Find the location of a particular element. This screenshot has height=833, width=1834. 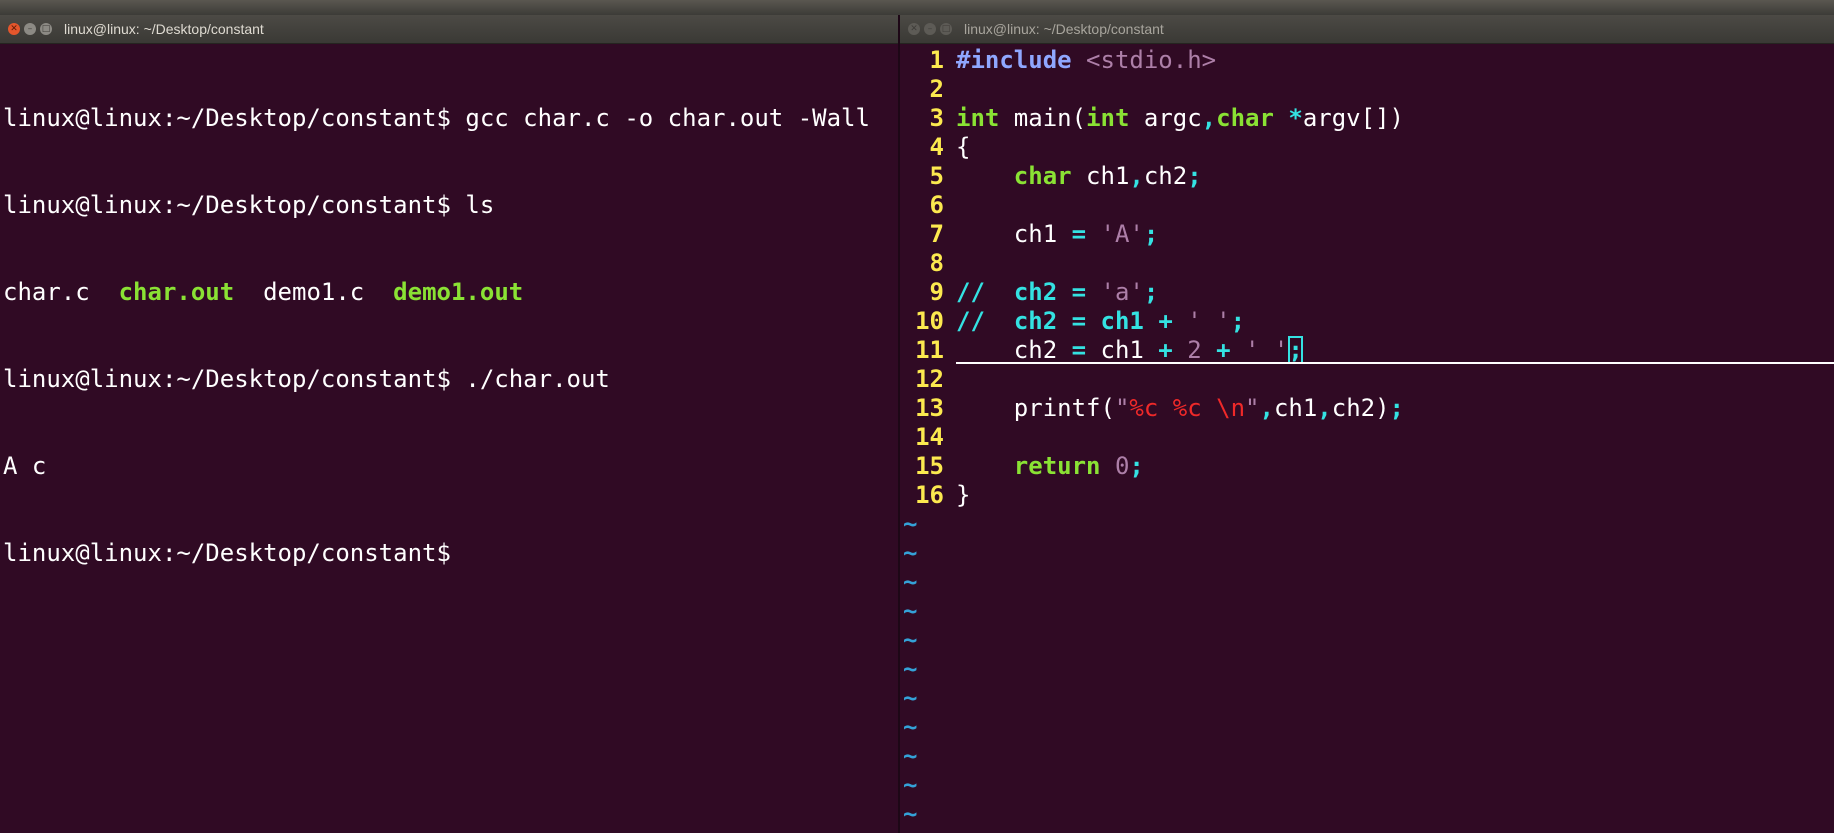

code-text: int main(int argc,char *argv[]) is located at coordinates (1180, 118).